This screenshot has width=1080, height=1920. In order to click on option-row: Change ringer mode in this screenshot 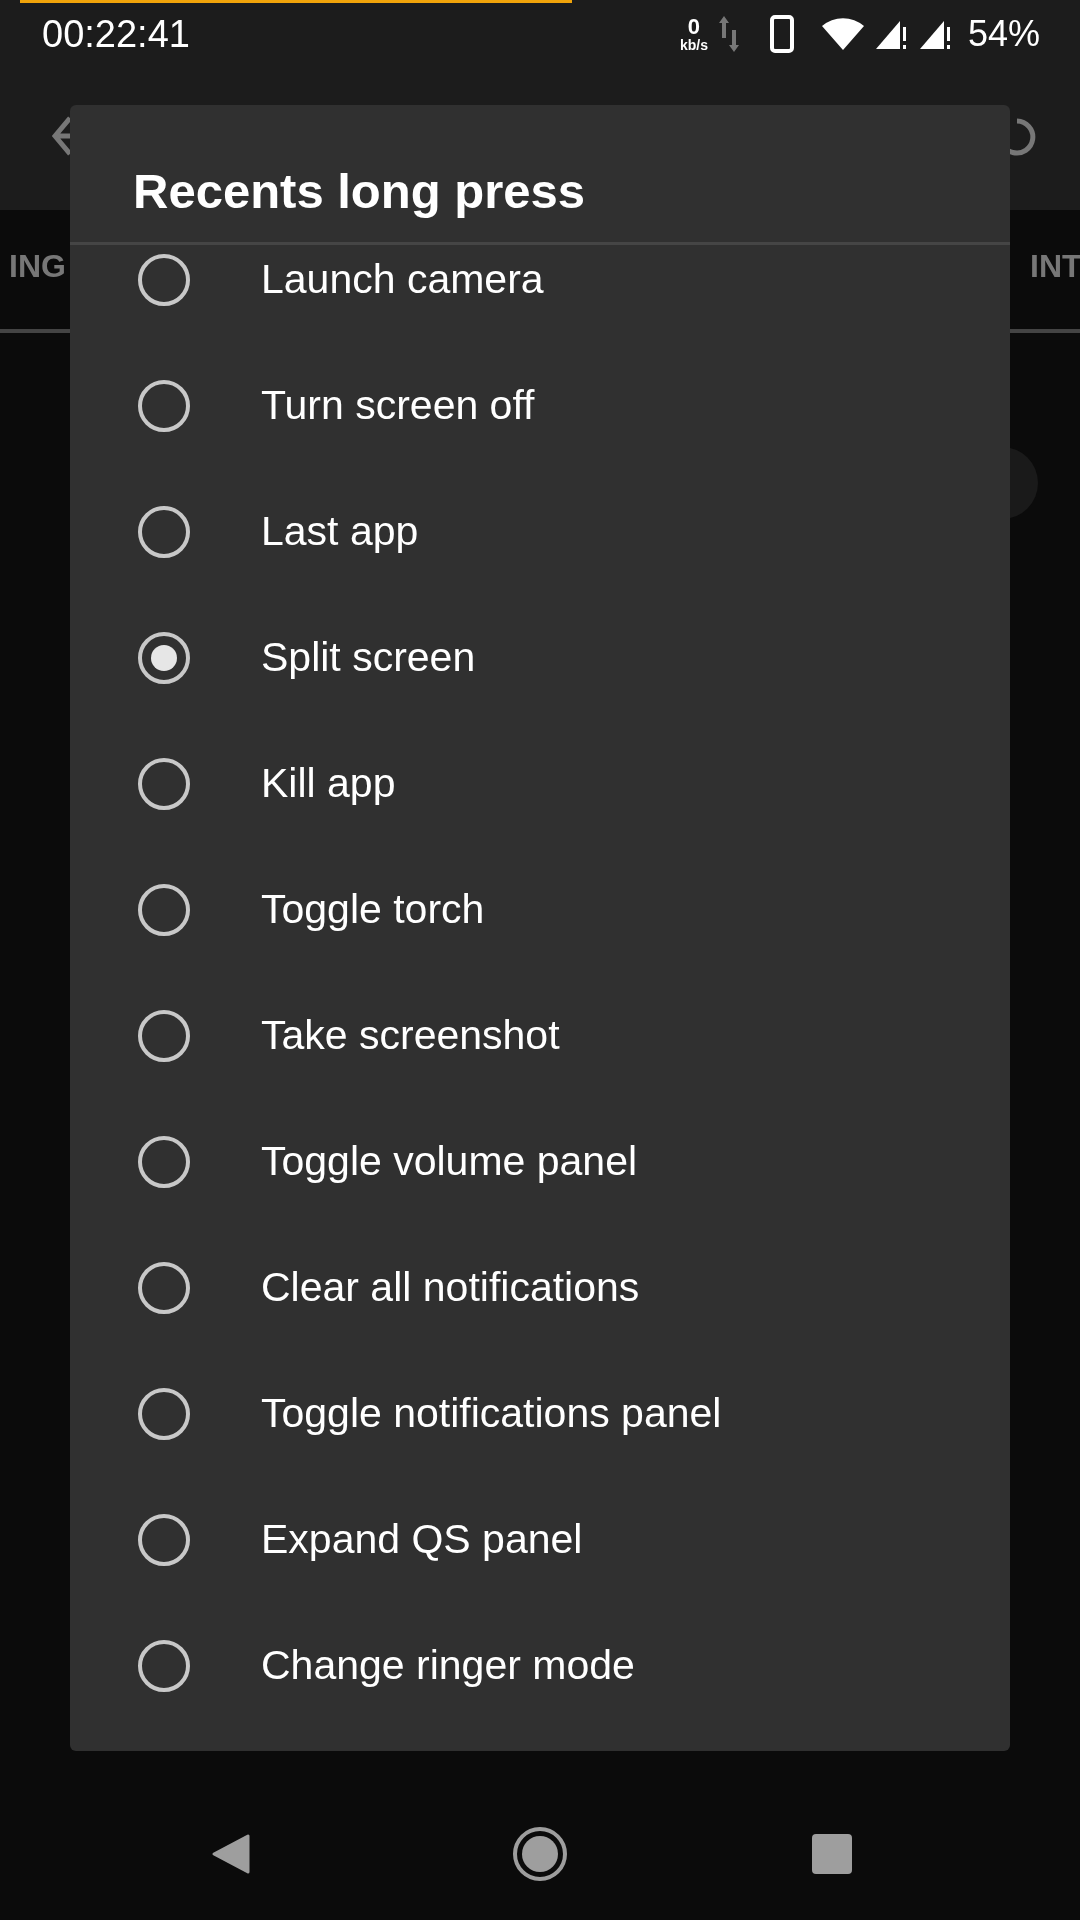, I will do `click(540, 1666)`.